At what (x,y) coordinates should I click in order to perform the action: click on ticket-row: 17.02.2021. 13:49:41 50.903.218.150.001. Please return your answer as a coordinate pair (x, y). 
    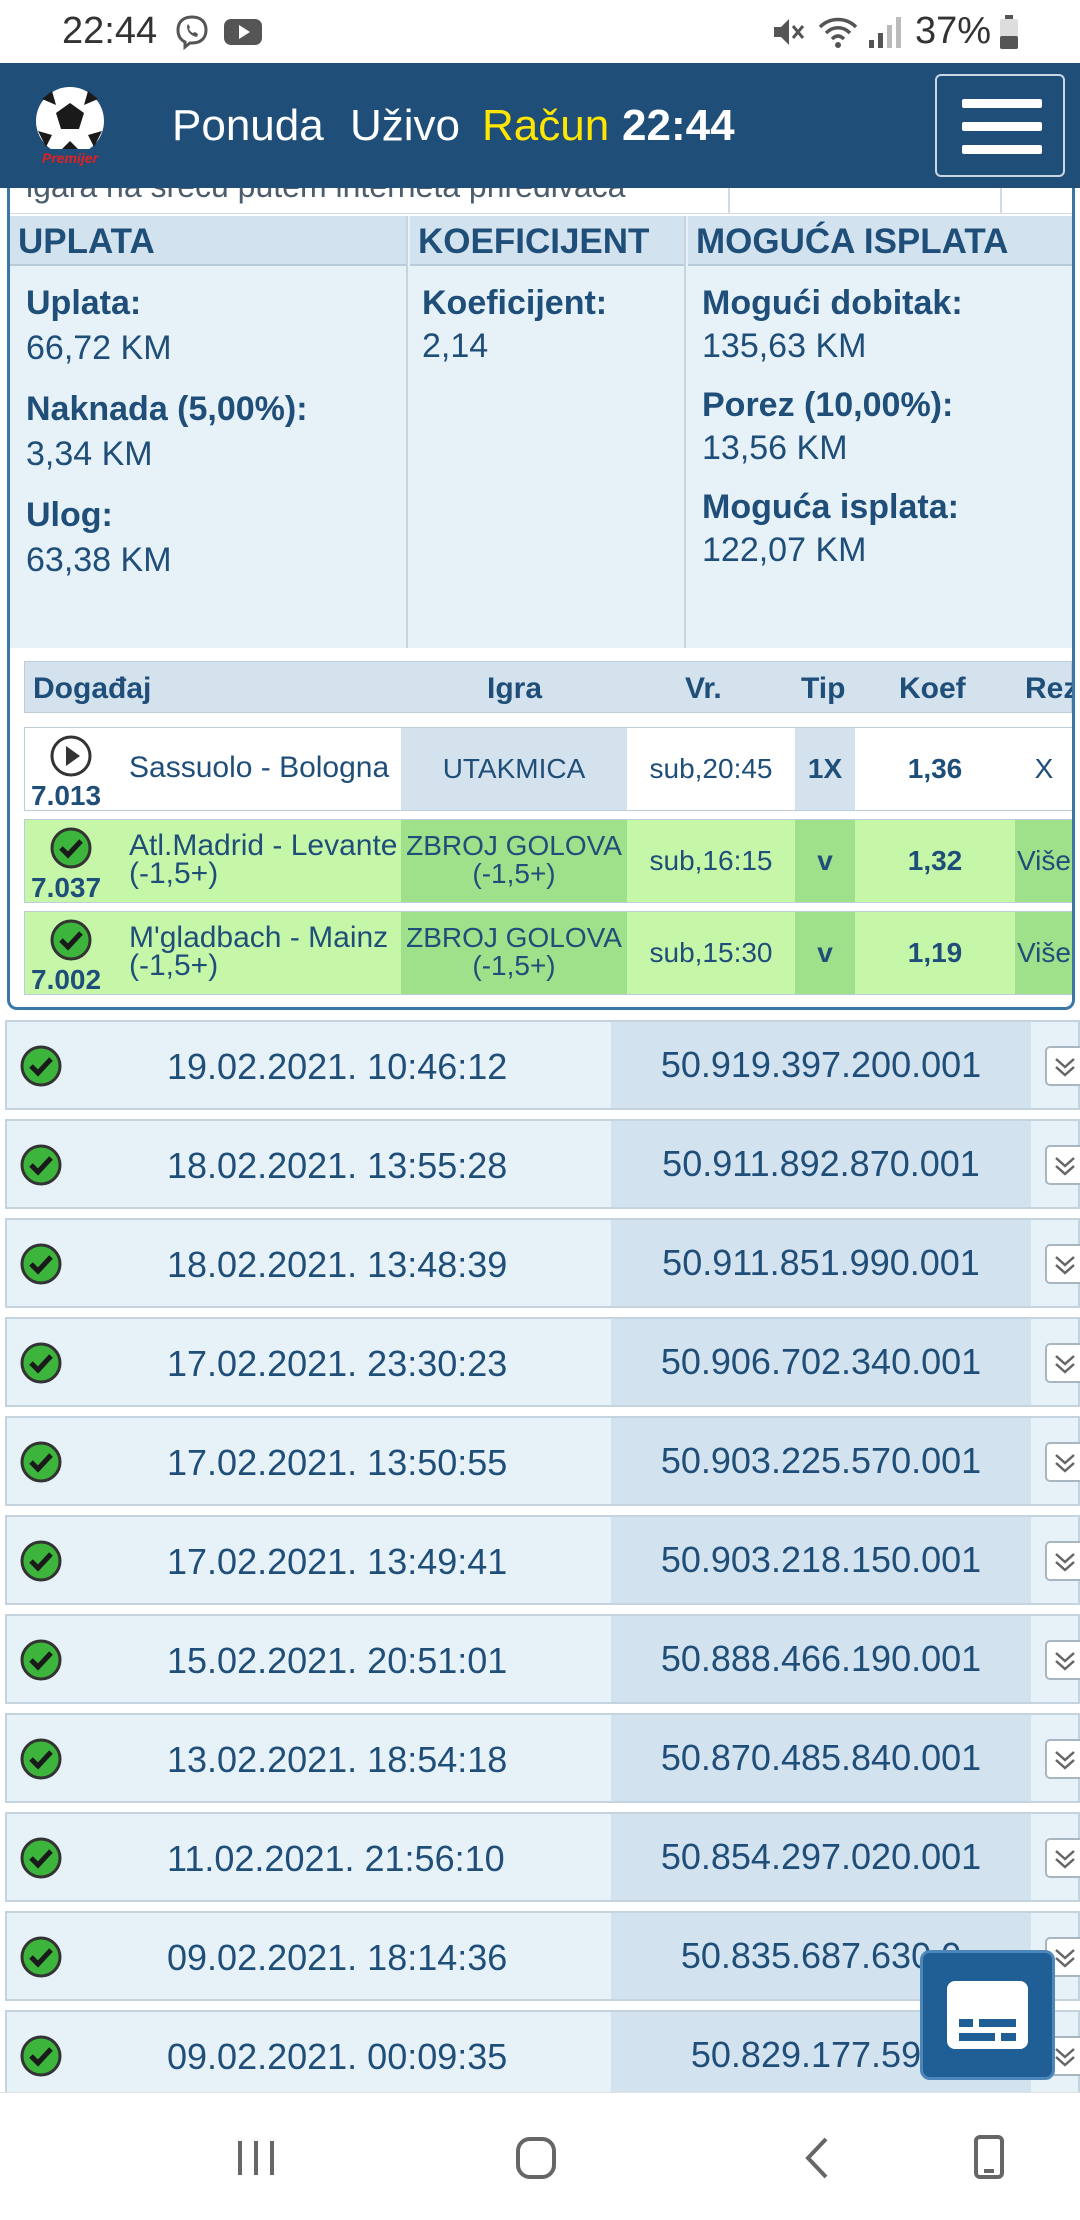
    Looking at the image, I should click on (542, 1560).